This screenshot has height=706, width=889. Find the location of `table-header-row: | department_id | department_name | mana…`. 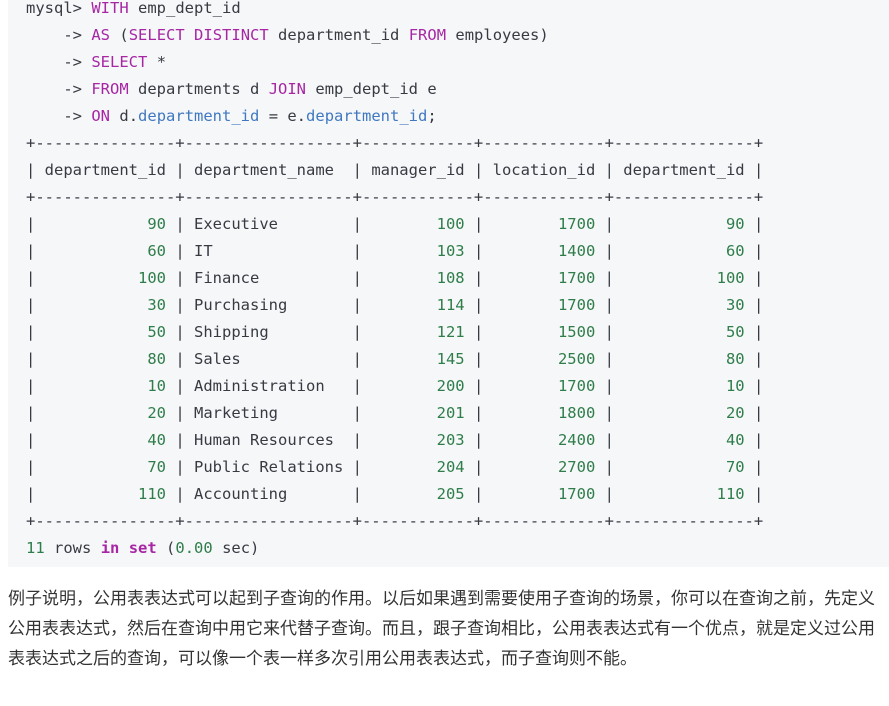

table-header-row: | department_id | department_name | mana… is located at coordinates (394, 170).